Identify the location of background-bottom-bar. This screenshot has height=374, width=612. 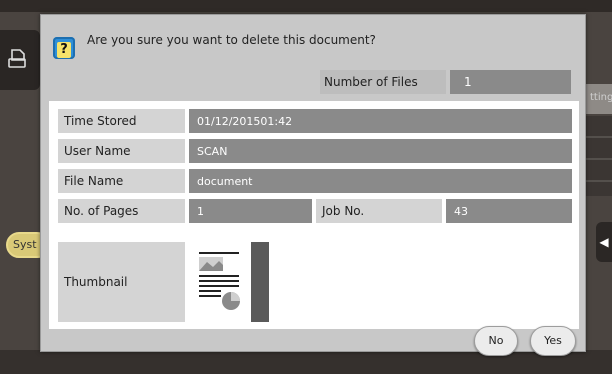
(306, 362).